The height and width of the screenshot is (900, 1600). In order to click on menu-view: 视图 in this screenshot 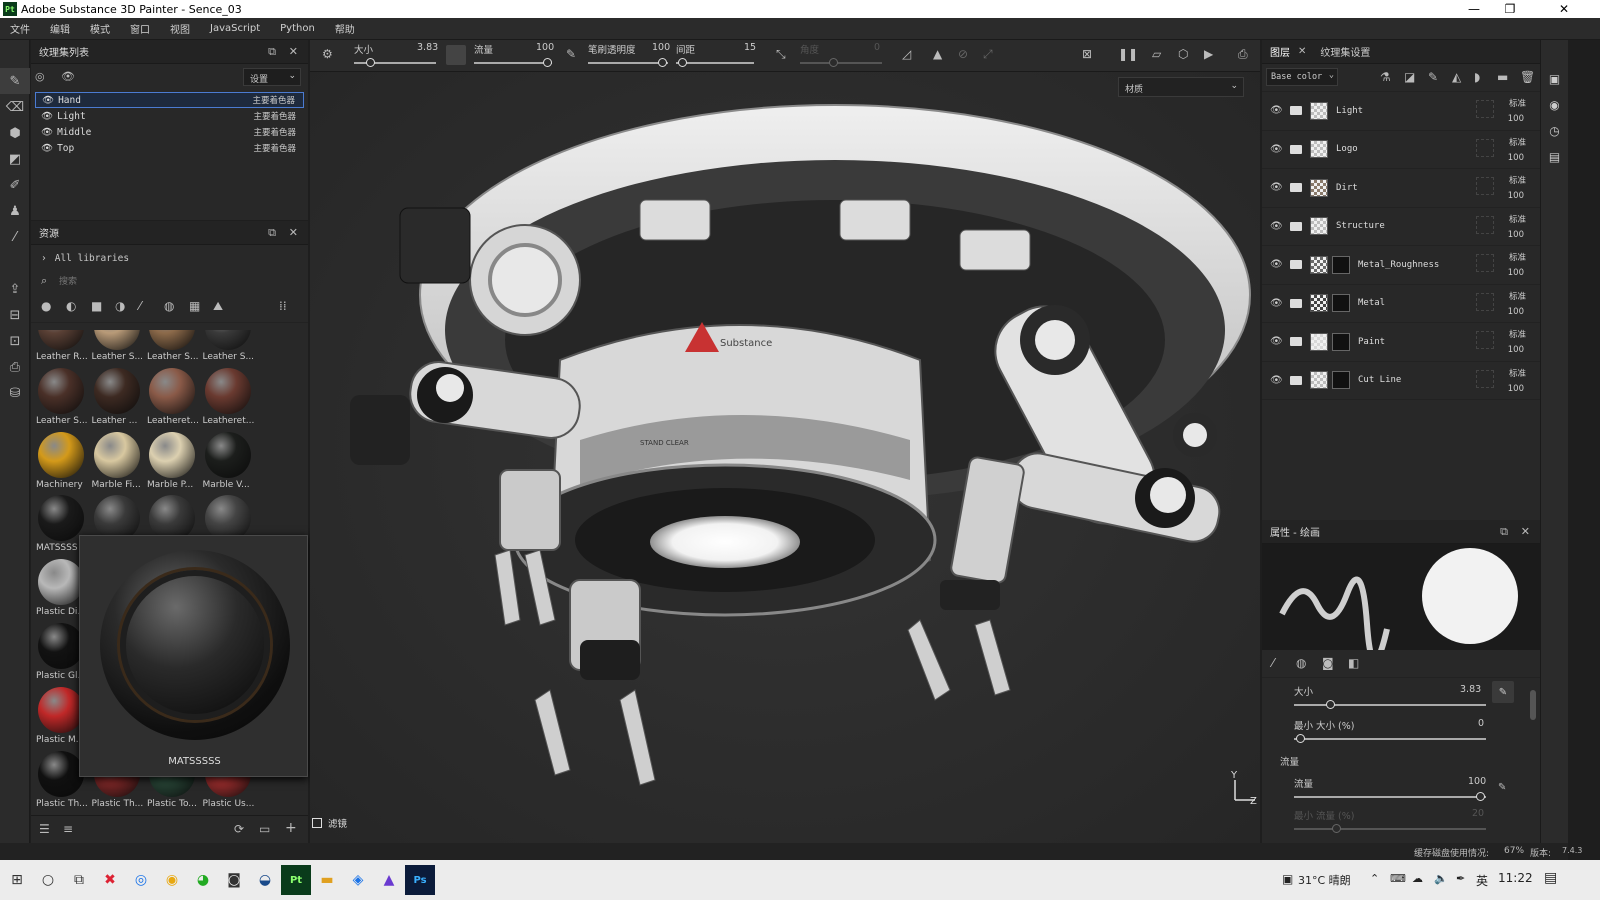, I will do `click(180, 28)`.